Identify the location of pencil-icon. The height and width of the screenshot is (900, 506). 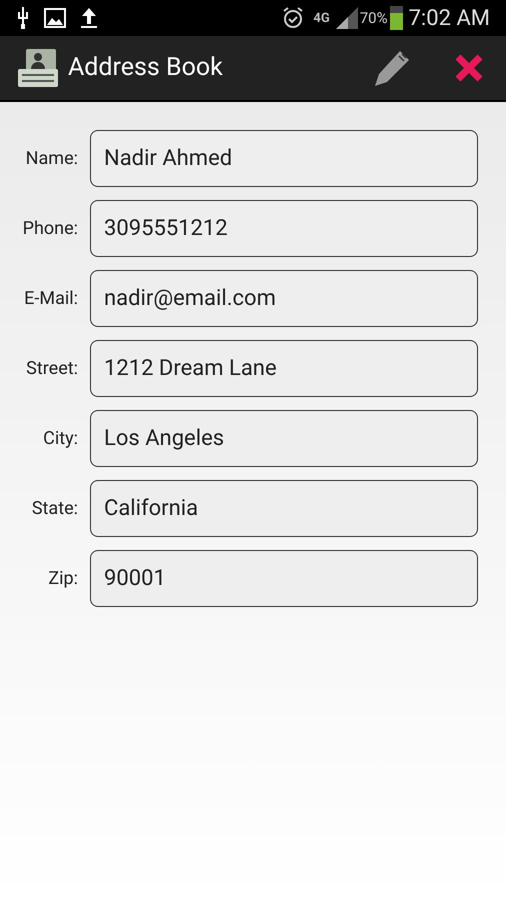
(392, 68).